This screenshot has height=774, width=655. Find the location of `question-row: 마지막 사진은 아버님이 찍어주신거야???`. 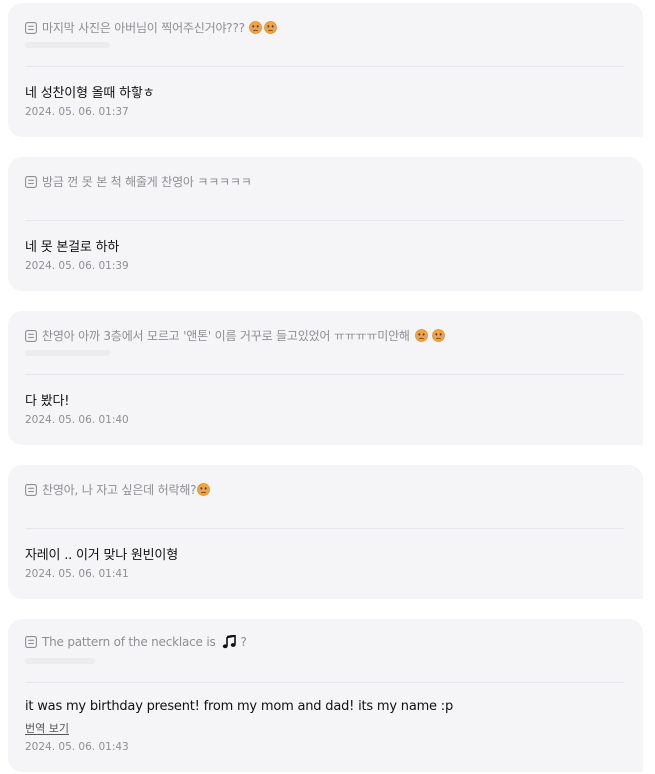

question-row: 마지막 사진은 아버님이 찍어주신거야??? is located at coordinates (151, 27).